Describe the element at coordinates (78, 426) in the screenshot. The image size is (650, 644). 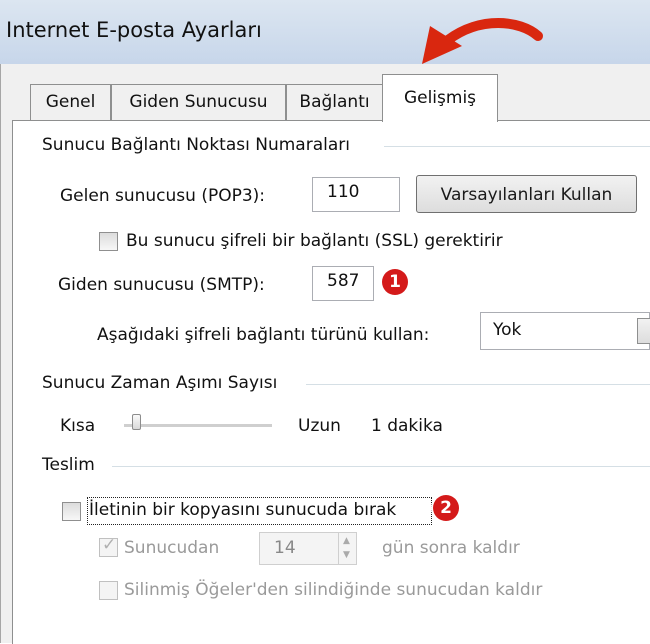
I see `timeout-short-label: Kısa` at that location.